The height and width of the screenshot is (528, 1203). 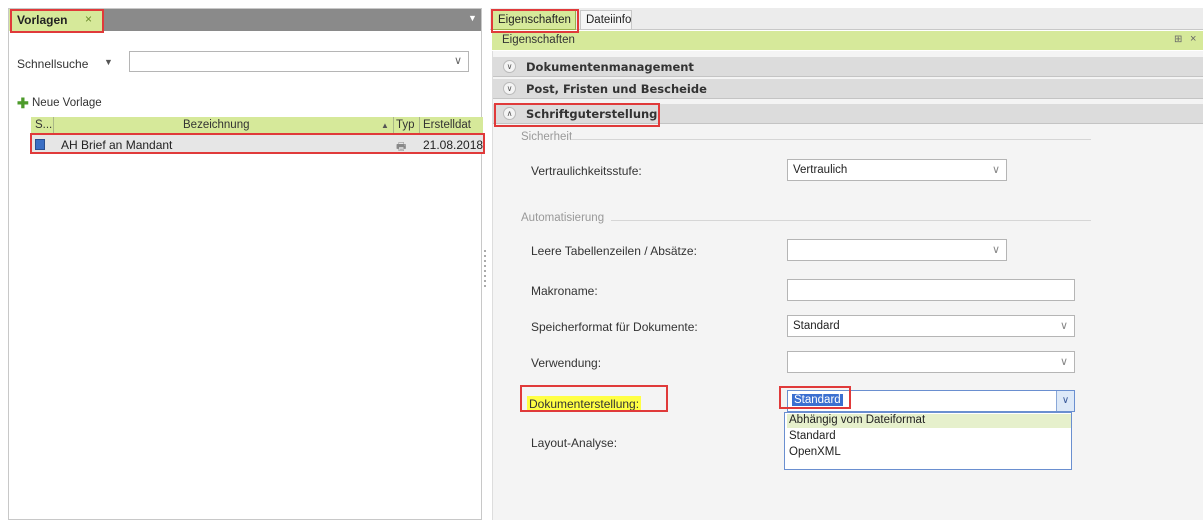 What do you see at coordinates (592, 114) in the screenshot?
I see `category-label: Schriftguterstellung` at bounding box center [592, 114].